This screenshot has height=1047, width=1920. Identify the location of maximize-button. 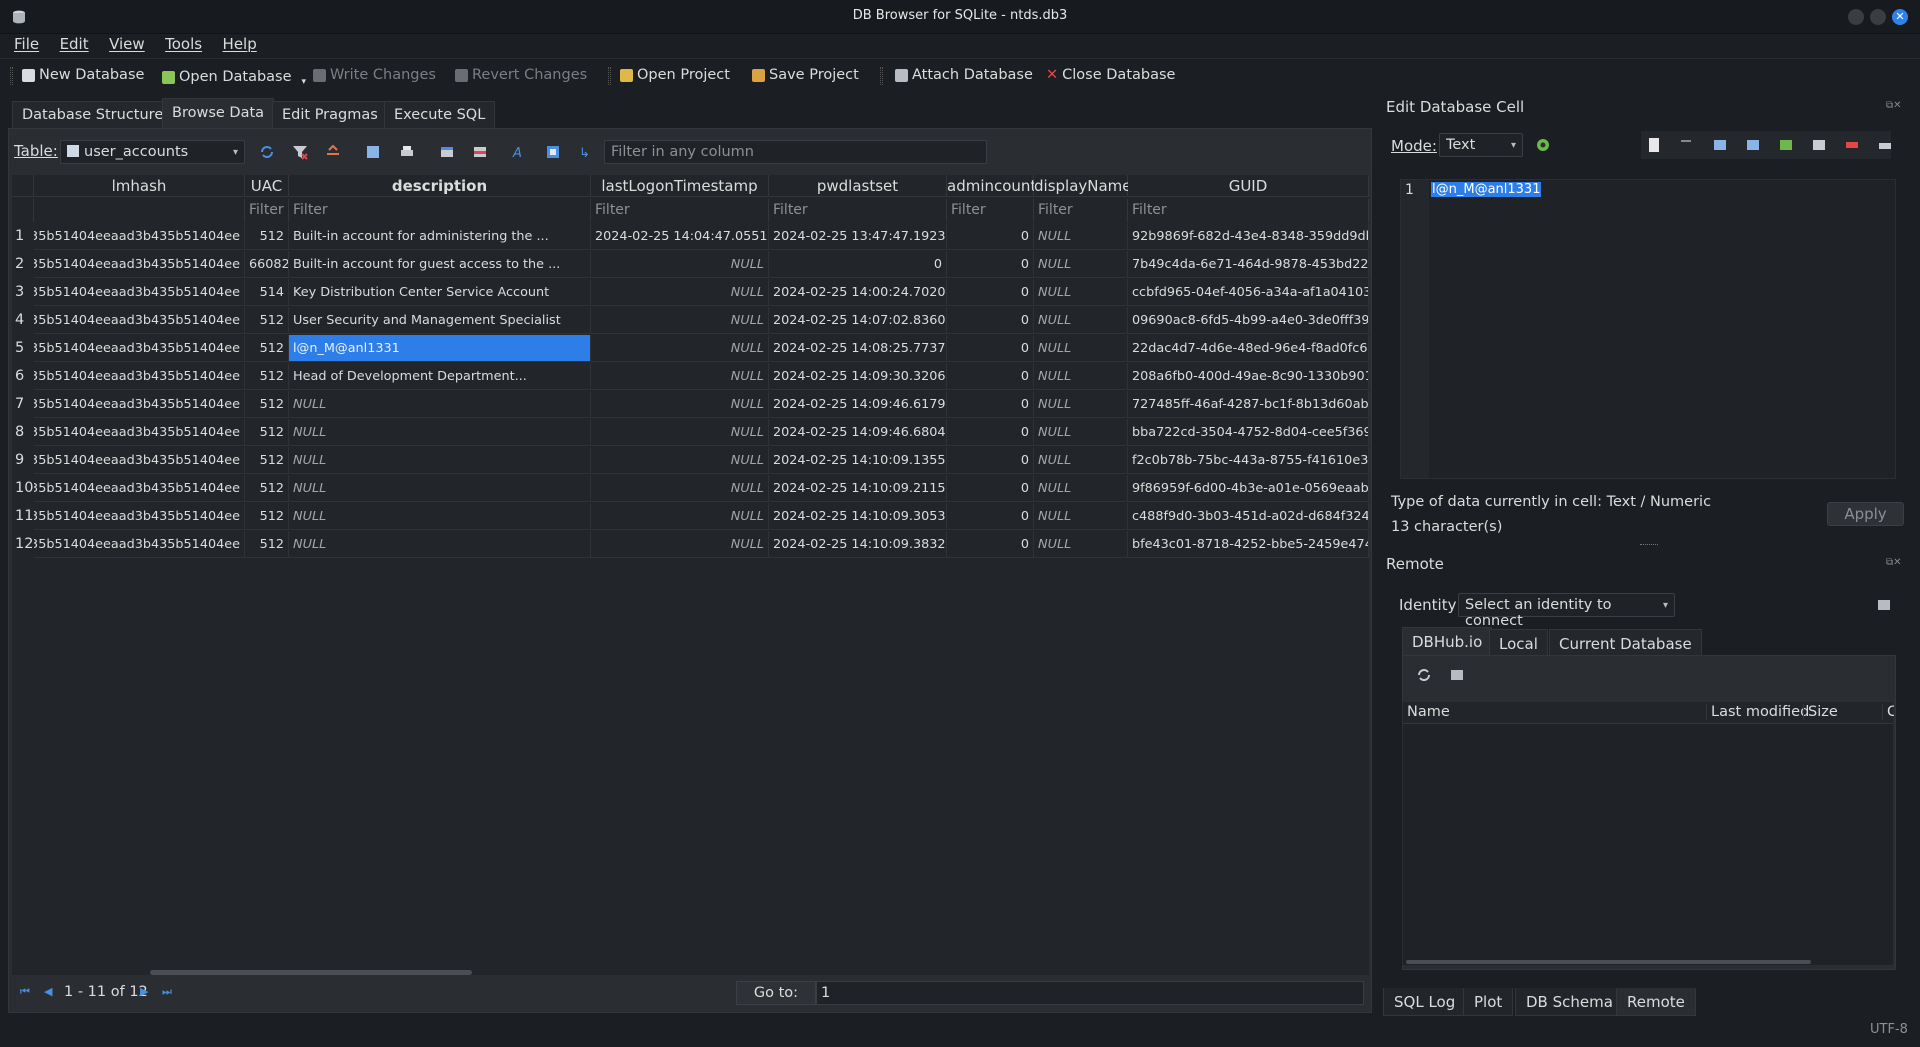
(1878, 17).